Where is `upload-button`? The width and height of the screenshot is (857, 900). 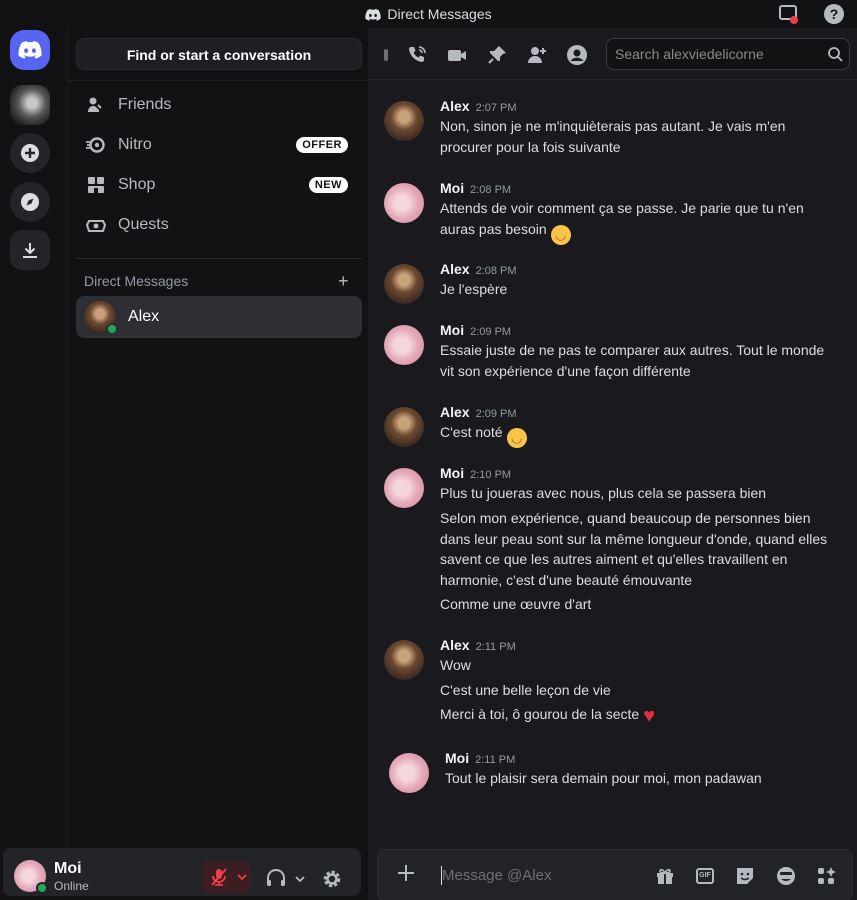 upload-button is located at coordinates (406, 875).